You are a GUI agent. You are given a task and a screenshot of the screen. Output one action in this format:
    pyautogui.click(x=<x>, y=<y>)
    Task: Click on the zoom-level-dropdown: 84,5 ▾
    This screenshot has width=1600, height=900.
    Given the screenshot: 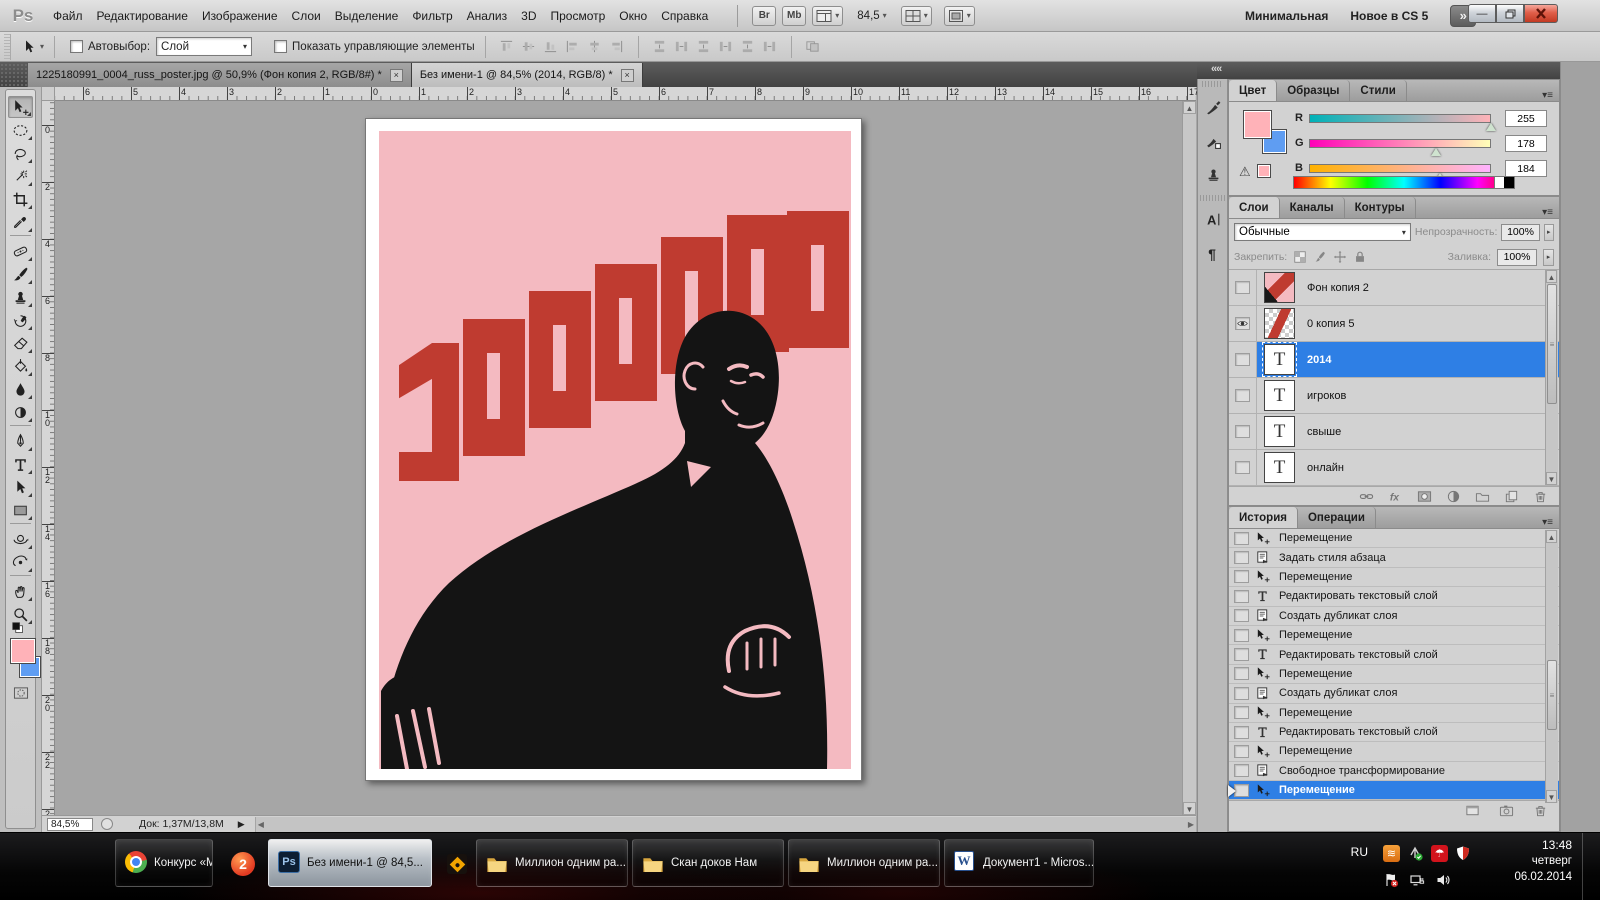 What is the action you would take?
    pyautogui.click(x=871, y=16)
    